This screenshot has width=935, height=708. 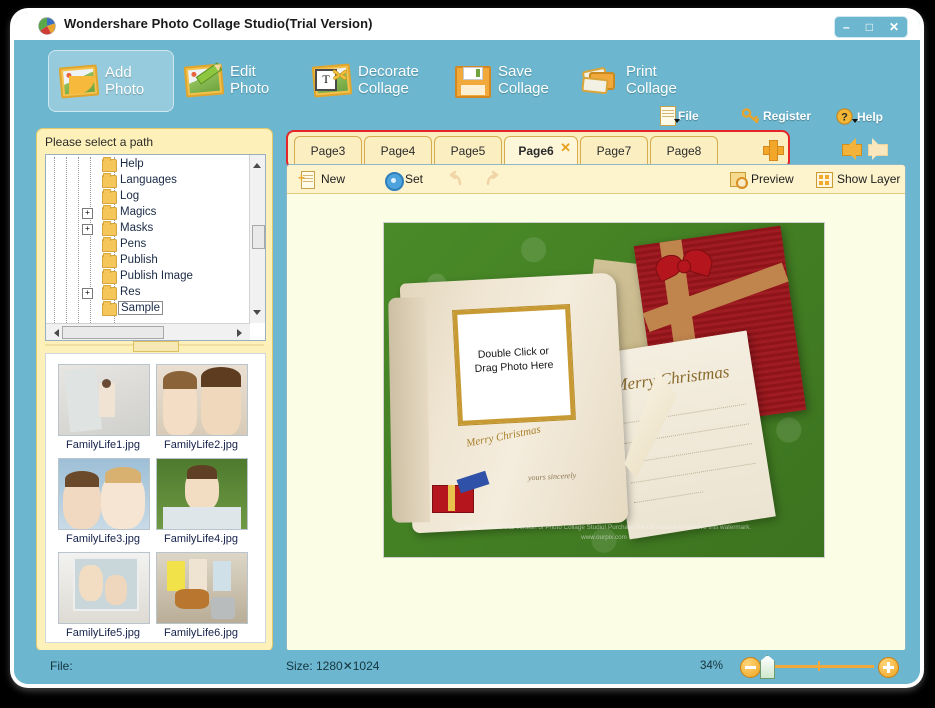 What do you see at coordinates (130, 292) in the screenshot?
I see `tree-item-label: Res` at bounding box center [130, 292].